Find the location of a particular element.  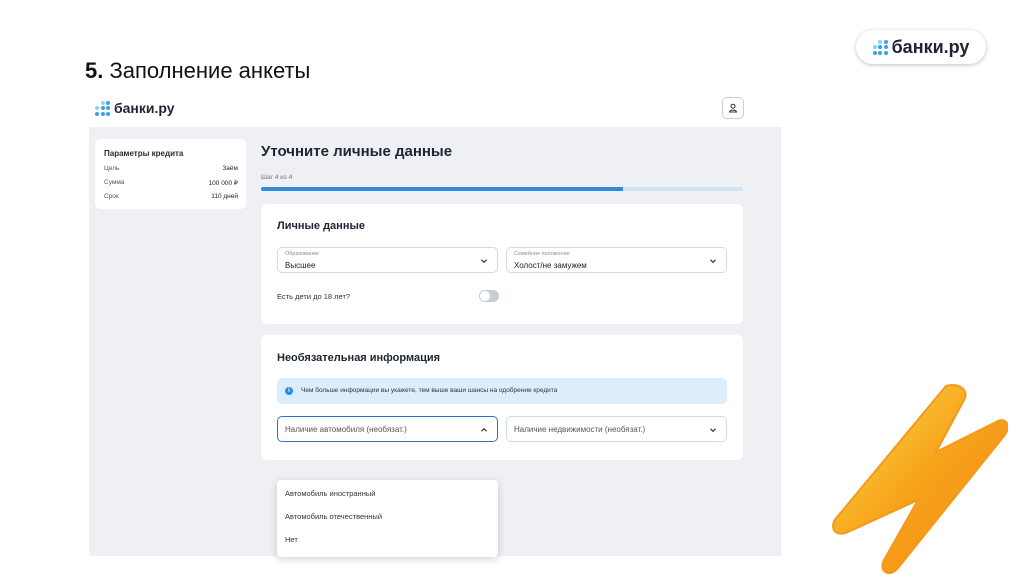

personal-data-title: Личные данные is located at coordinates (321, 226).